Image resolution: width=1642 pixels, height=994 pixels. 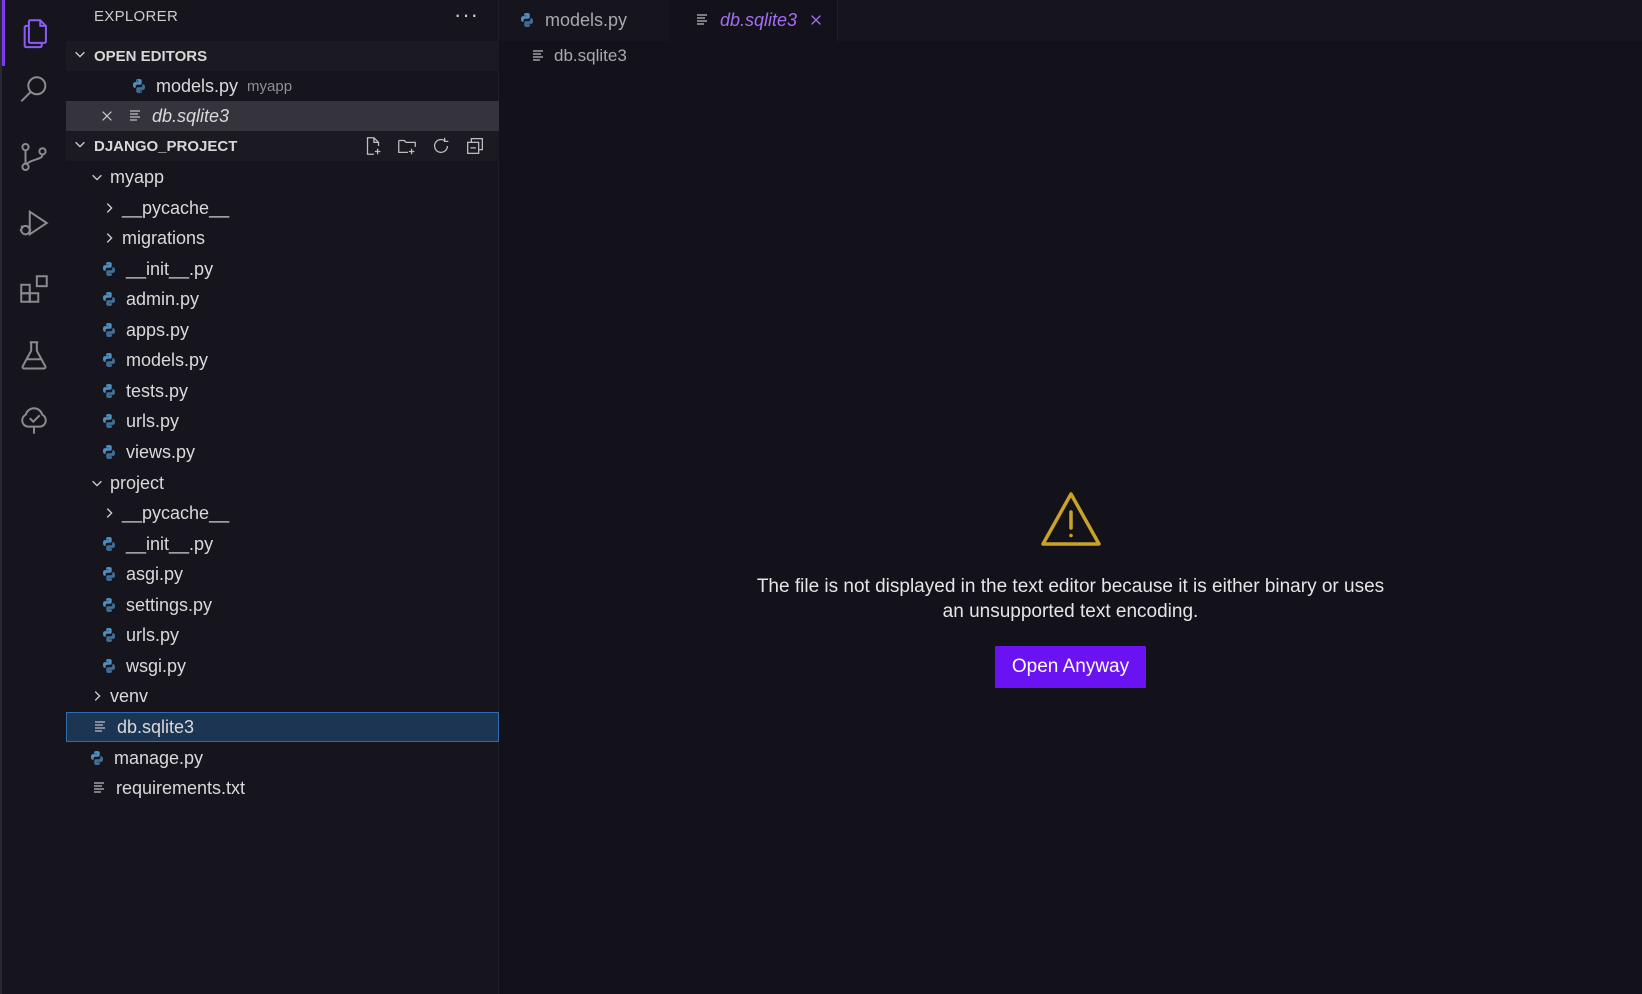 What do you see at coordinates (161, 451) in the screenshot?
I see `tree-file-label: views.py` at bounding box center [161, 451].